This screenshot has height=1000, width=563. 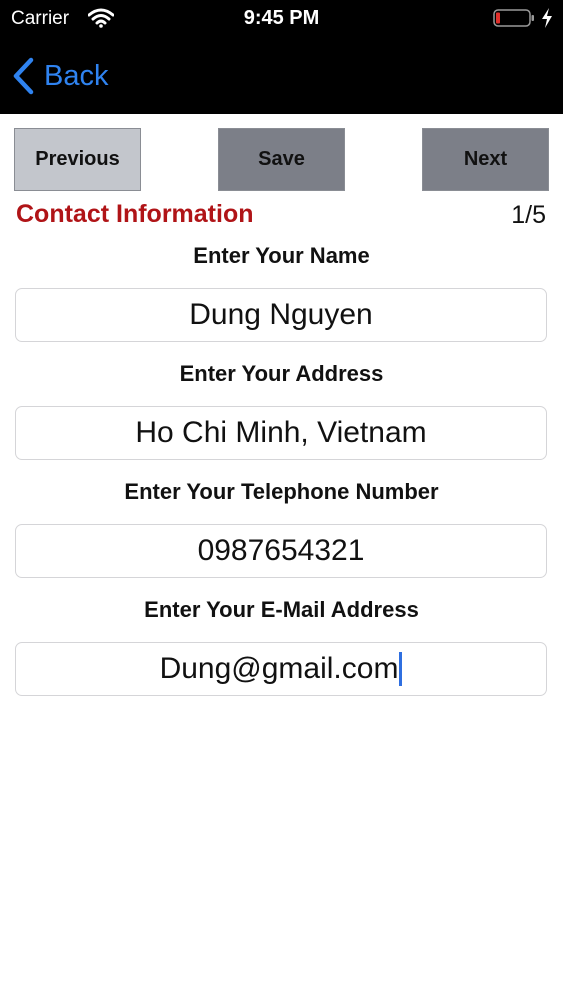 What do you see at coordinates (485, 159) in the screenshot?
I see `next-button: Next` at bounding box center [485, 159].